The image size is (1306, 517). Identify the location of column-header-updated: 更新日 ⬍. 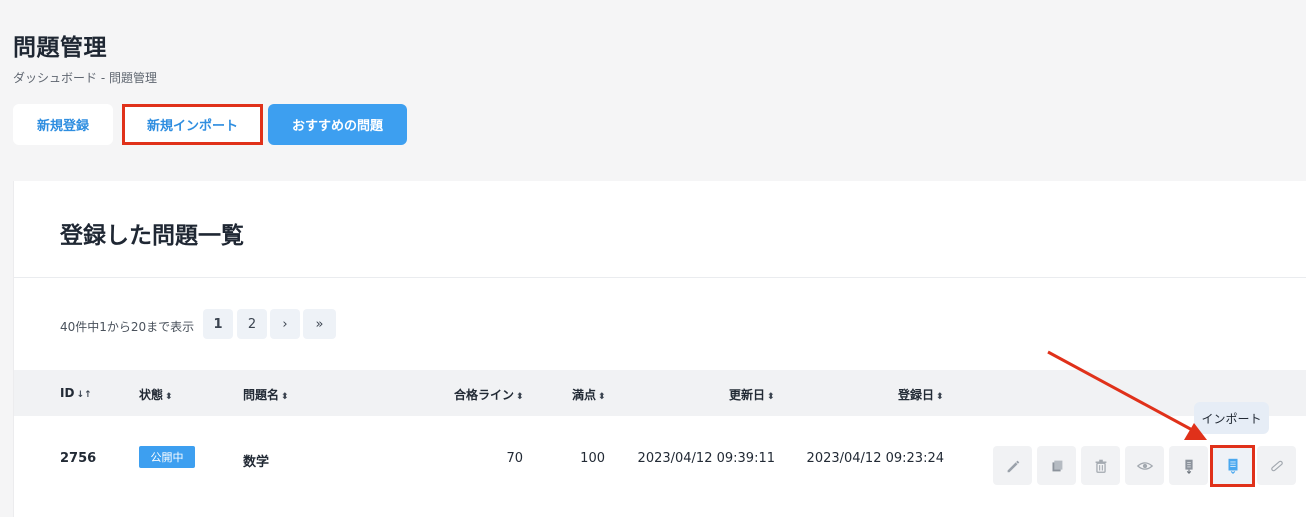
(752, 394).